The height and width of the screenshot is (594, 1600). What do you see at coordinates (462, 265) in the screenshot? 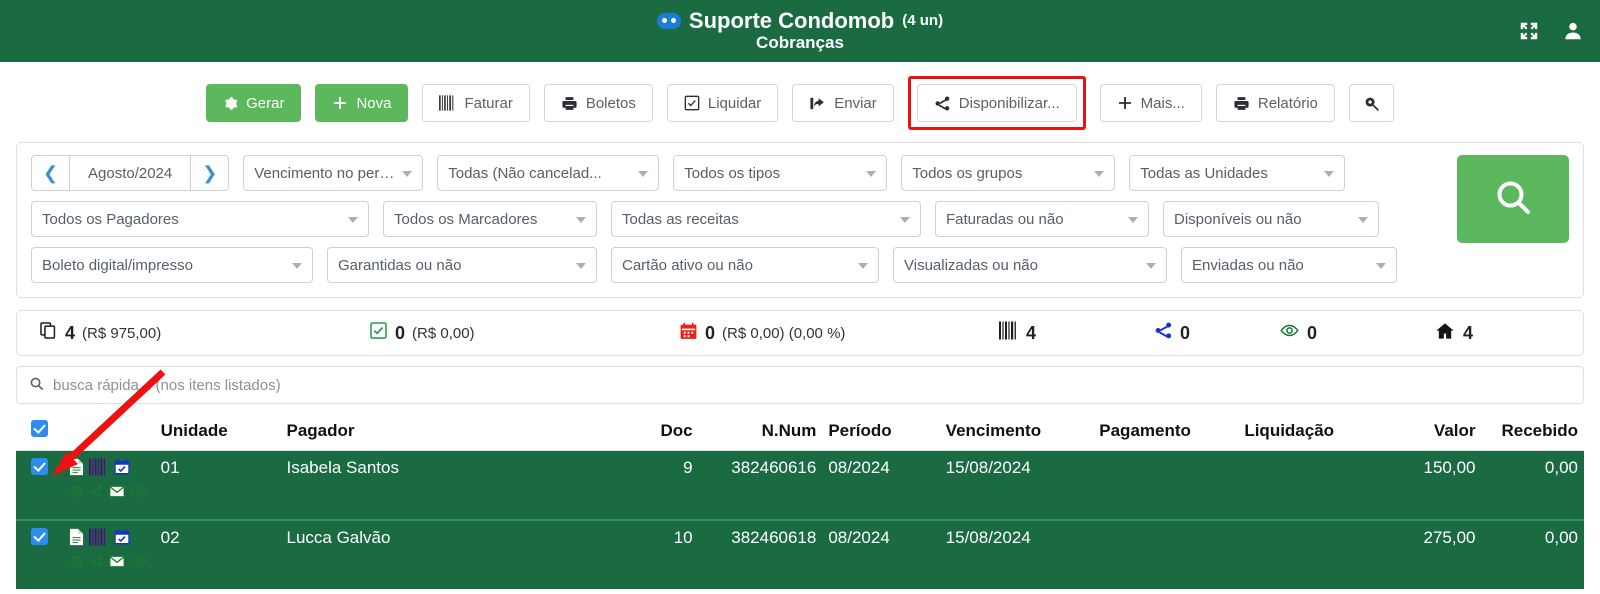
I see `filter-garantidas: Garantidas ou não` at bounding box center [462, 265].